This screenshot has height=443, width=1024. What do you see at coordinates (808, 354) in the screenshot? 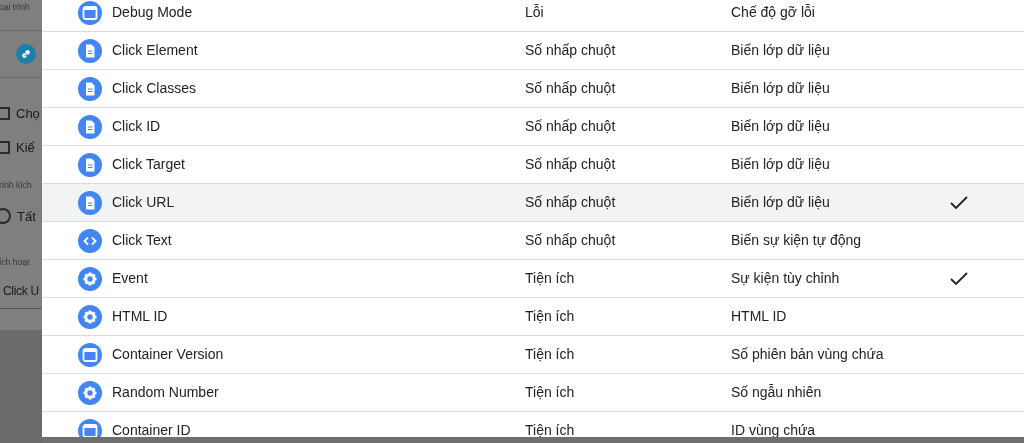
I see `variable-category: Số phiên bản vùng chứa` at bounding box center [808, 354].